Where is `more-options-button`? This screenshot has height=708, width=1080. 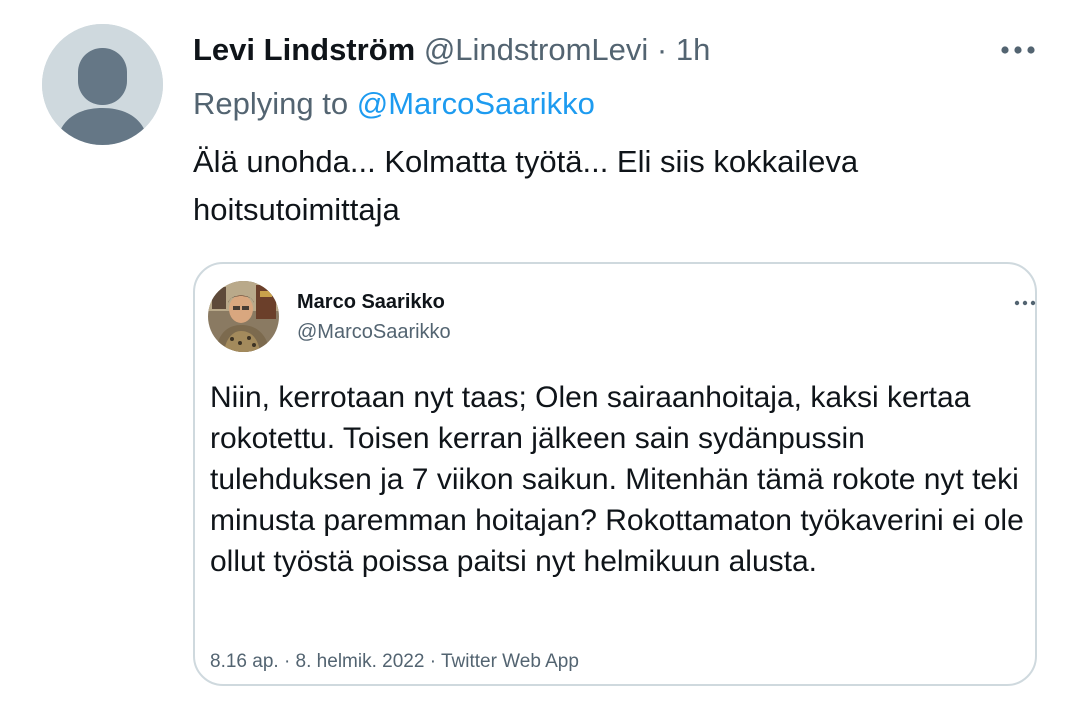
more-options-button is located at coordinates (1018, 50).